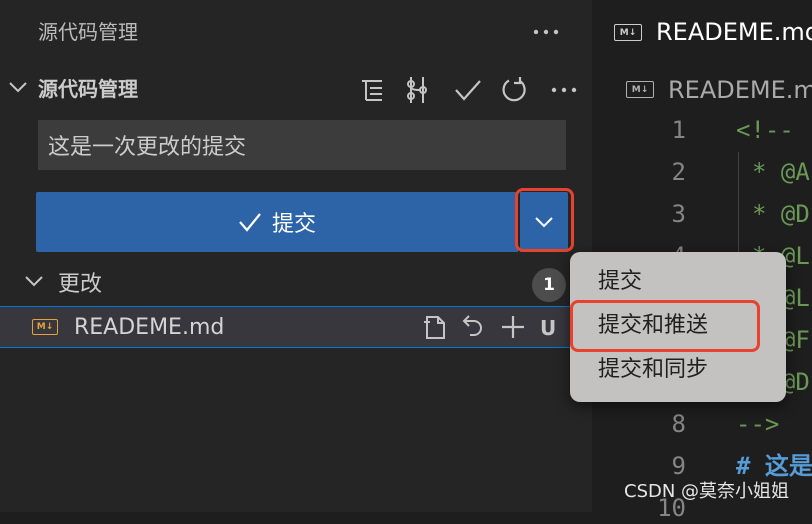 Image resolution: width=812 pixels, height=524 pixels. Describe the element at coordinates (740, 90) in the screenshot. I see `breadcrumb: READEME.md` at that location.